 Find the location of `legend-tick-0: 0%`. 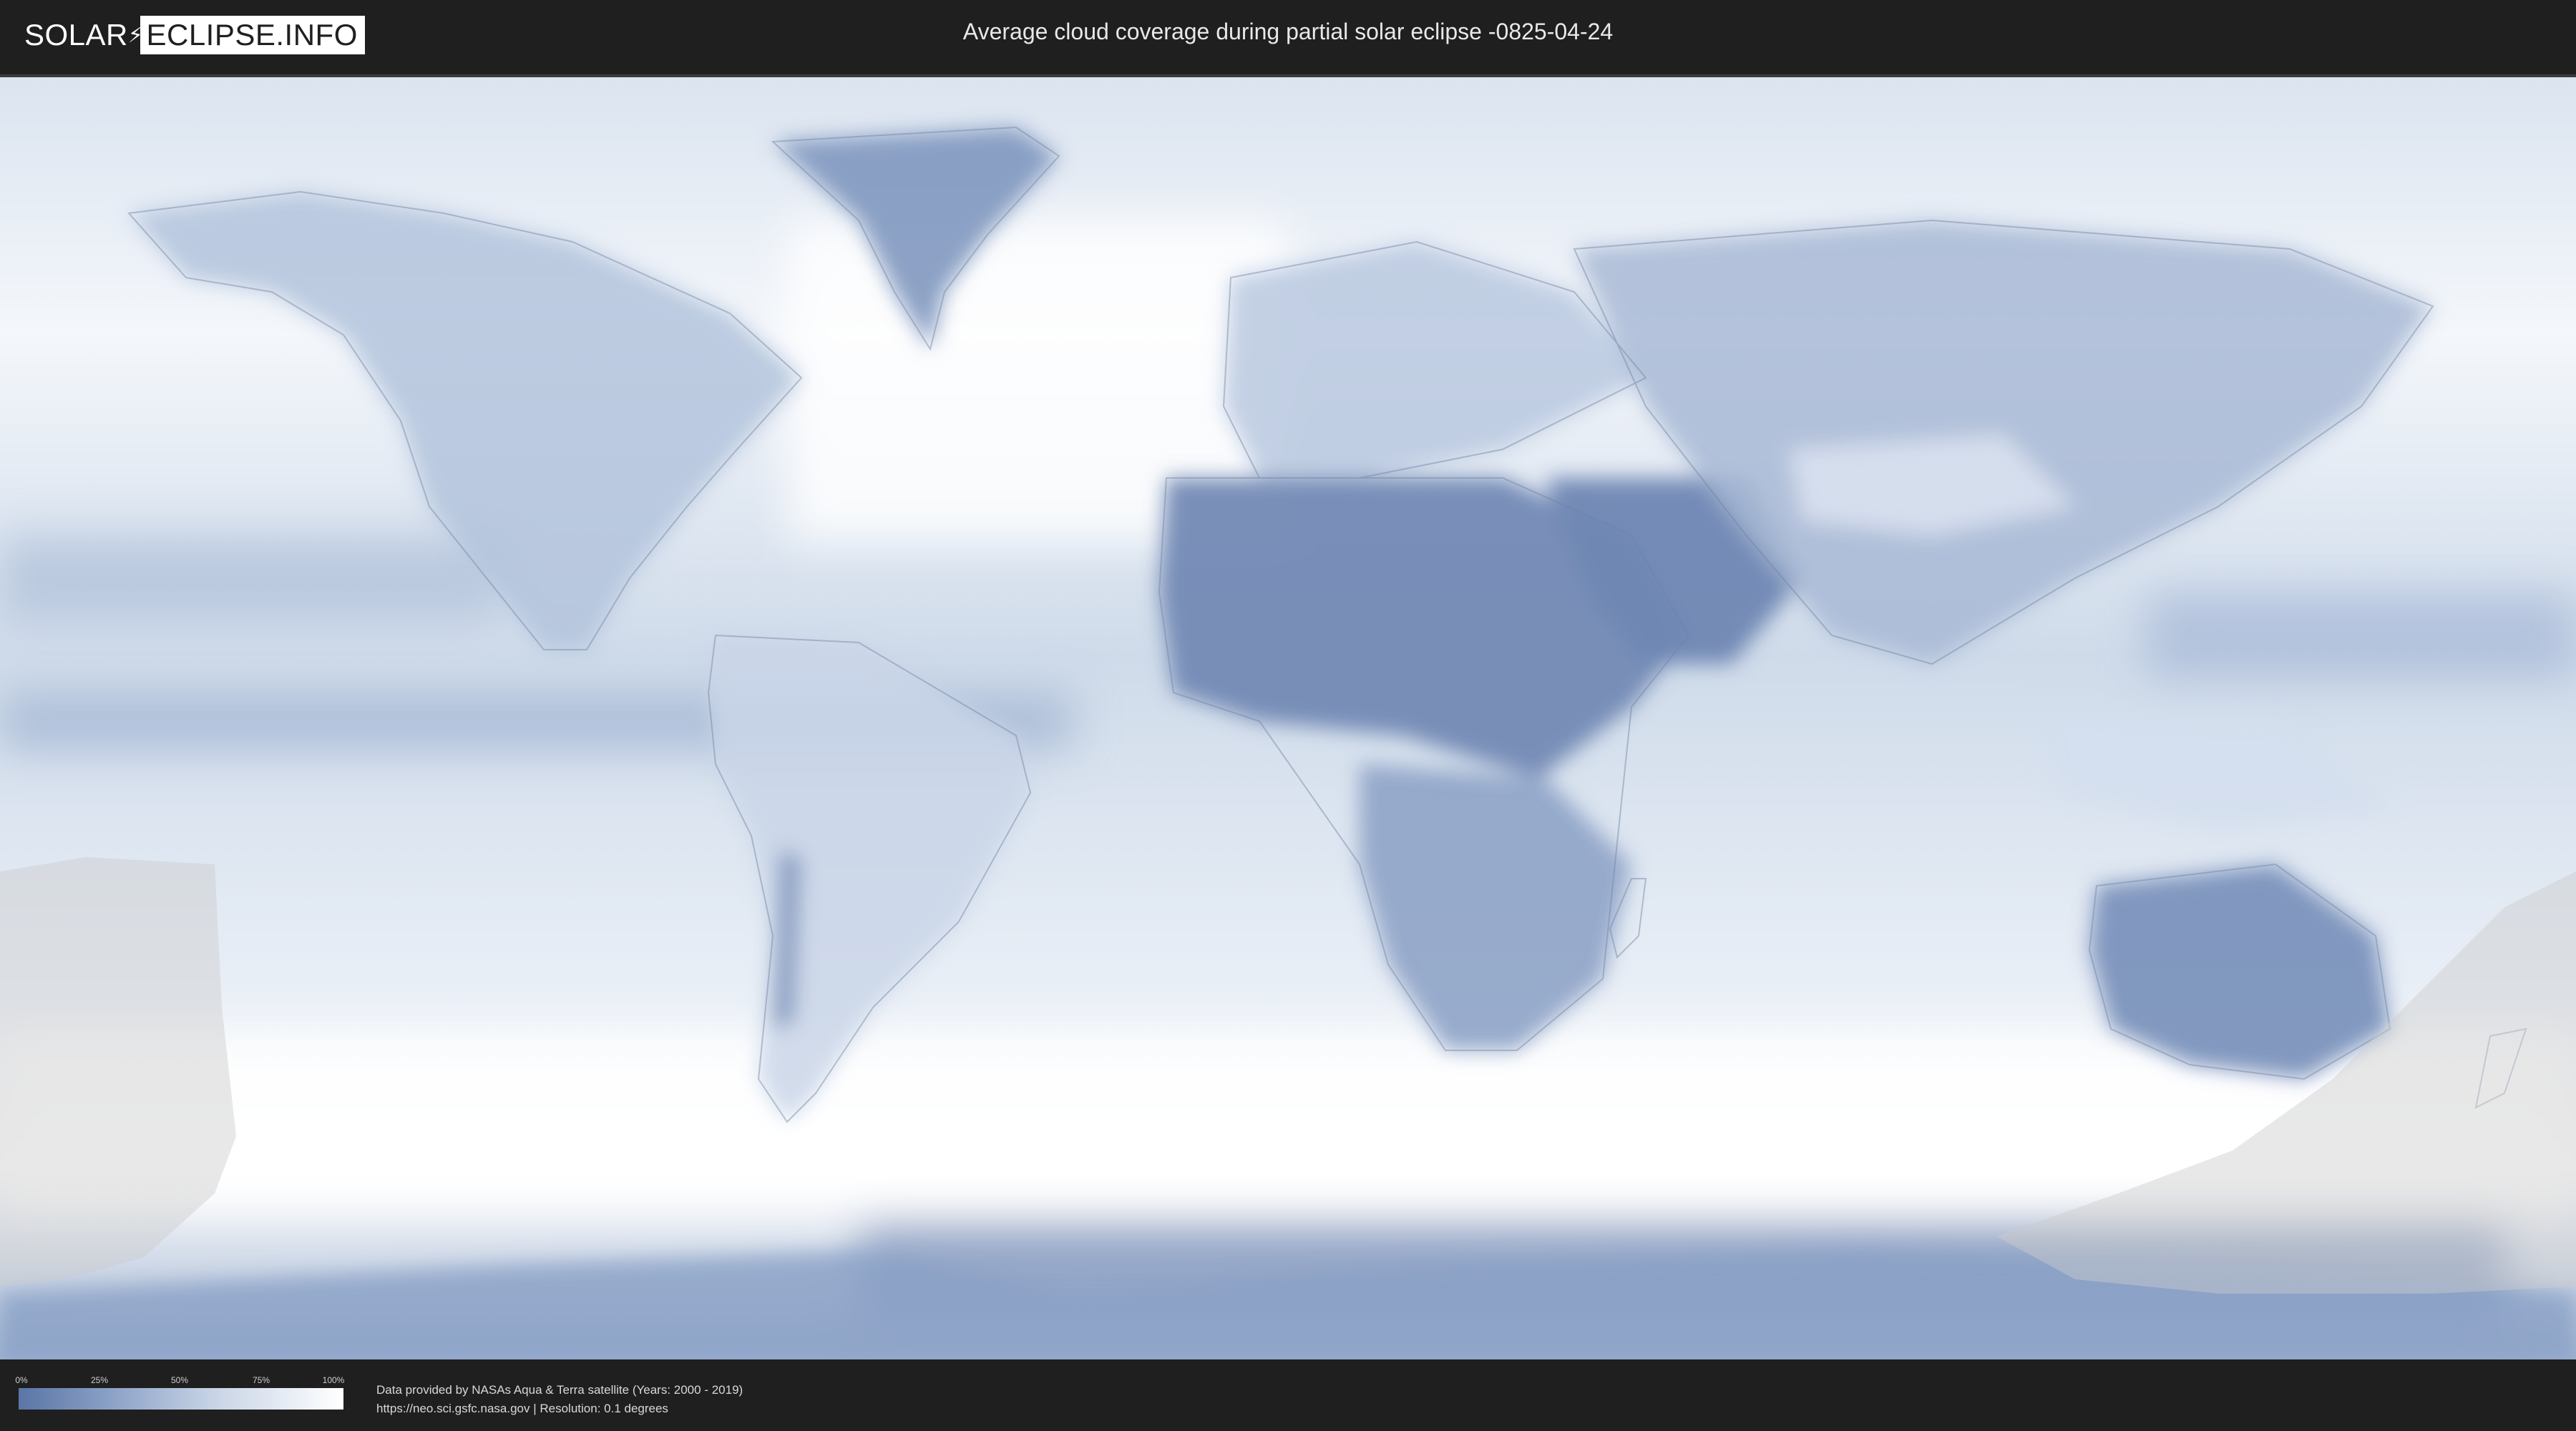

legend-tick-0: 0% is located at coordinates (21, 1380).